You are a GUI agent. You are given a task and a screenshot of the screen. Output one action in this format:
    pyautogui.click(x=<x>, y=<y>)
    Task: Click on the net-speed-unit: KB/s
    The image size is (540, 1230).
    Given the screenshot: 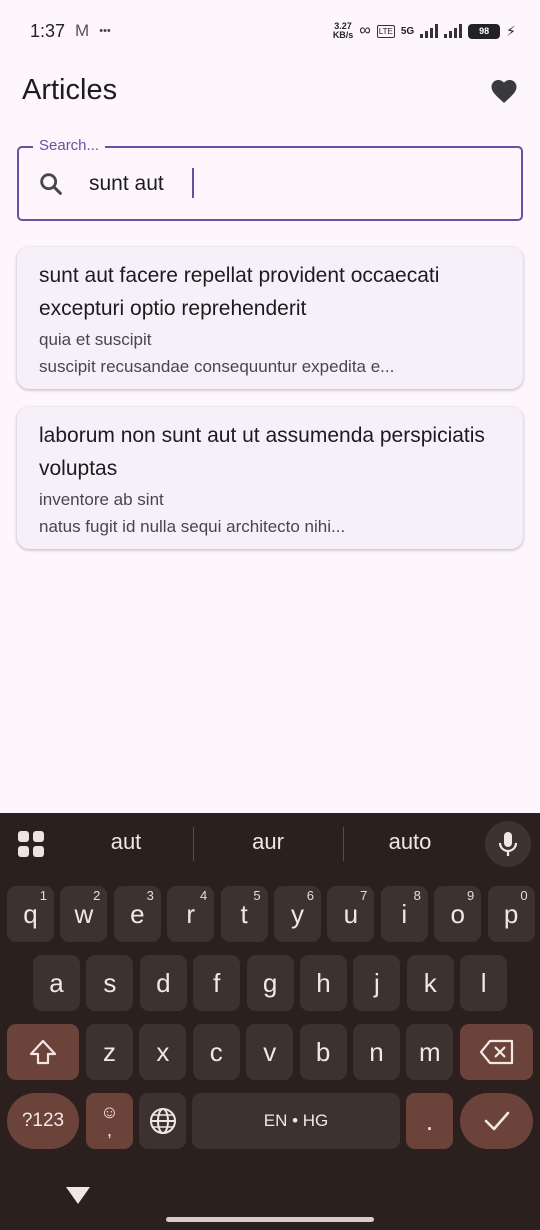 What is the action you would take?
    pyautogui.click(x=343, y=35)
    